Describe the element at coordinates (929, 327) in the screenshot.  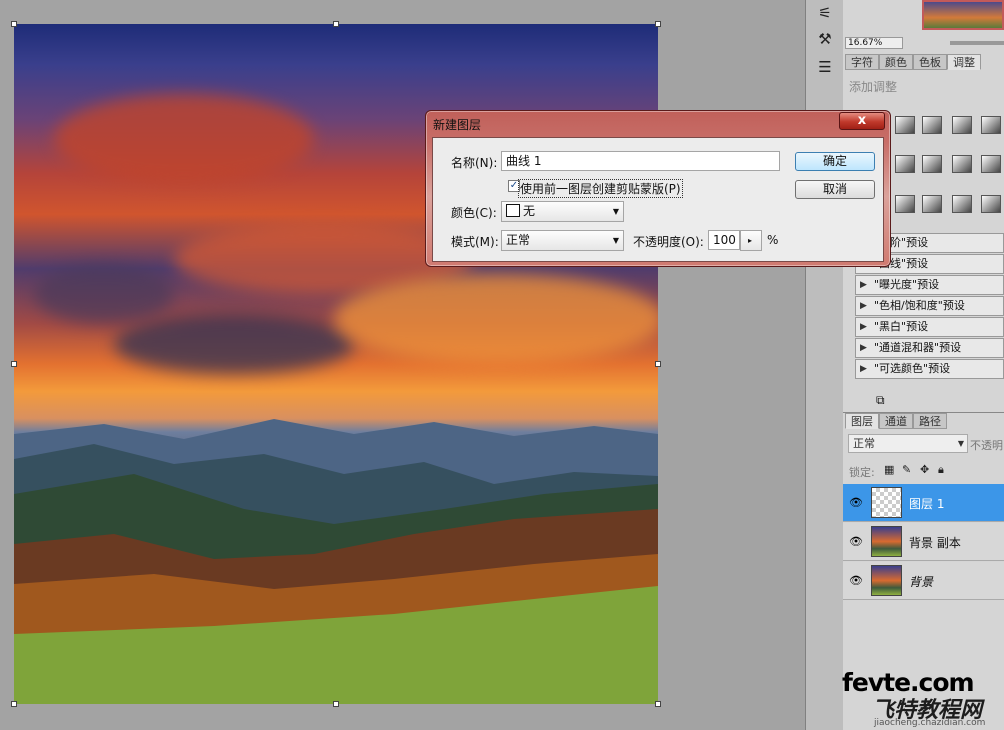
I see `preset-black-white: ▶ "黑白"预设` at that location.